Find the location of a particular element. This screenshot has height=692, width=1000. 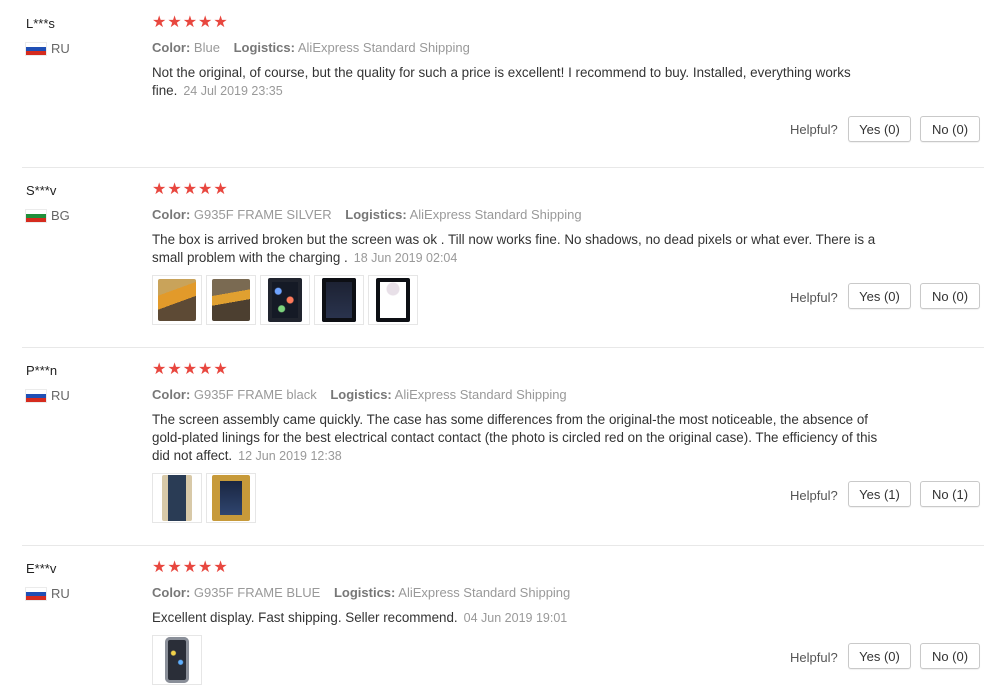

color-value: G935F FRAME black is located at coordinates (255, 394).